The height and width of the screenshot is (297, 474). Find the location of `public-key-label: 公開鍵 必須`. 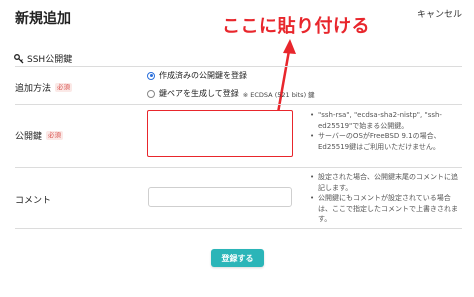

public-key-label: 公開鍵 必須 is located at coordinates (39, 135).